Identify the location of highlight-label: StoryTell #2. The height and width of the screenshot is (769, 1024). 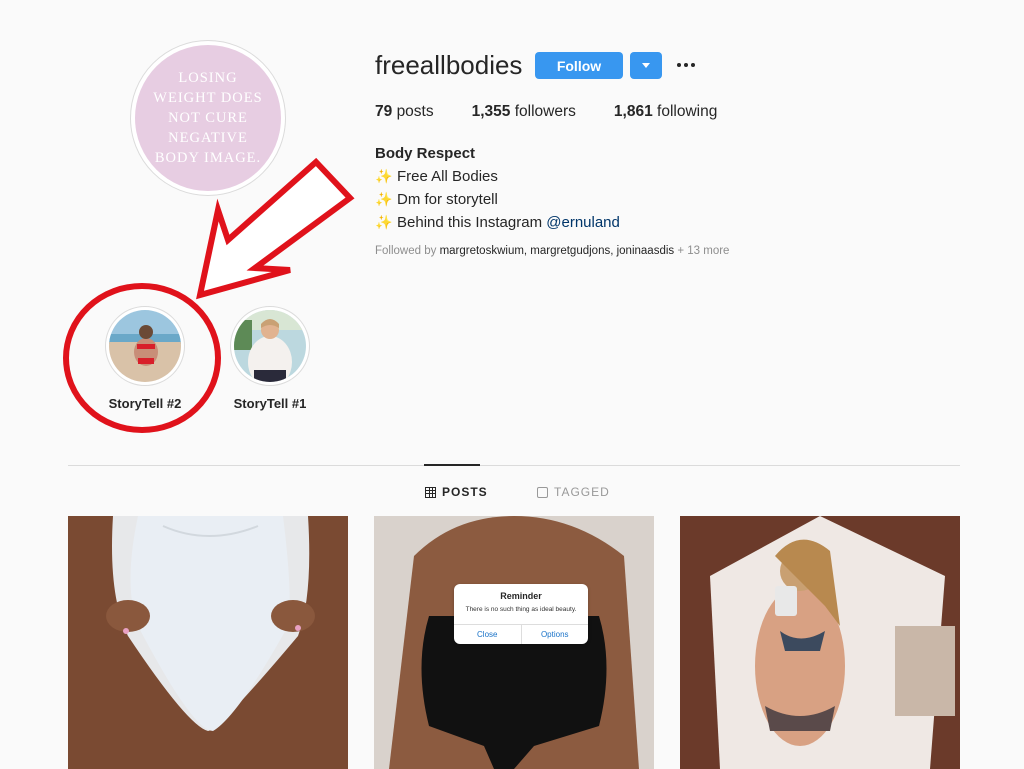
(145, 403).